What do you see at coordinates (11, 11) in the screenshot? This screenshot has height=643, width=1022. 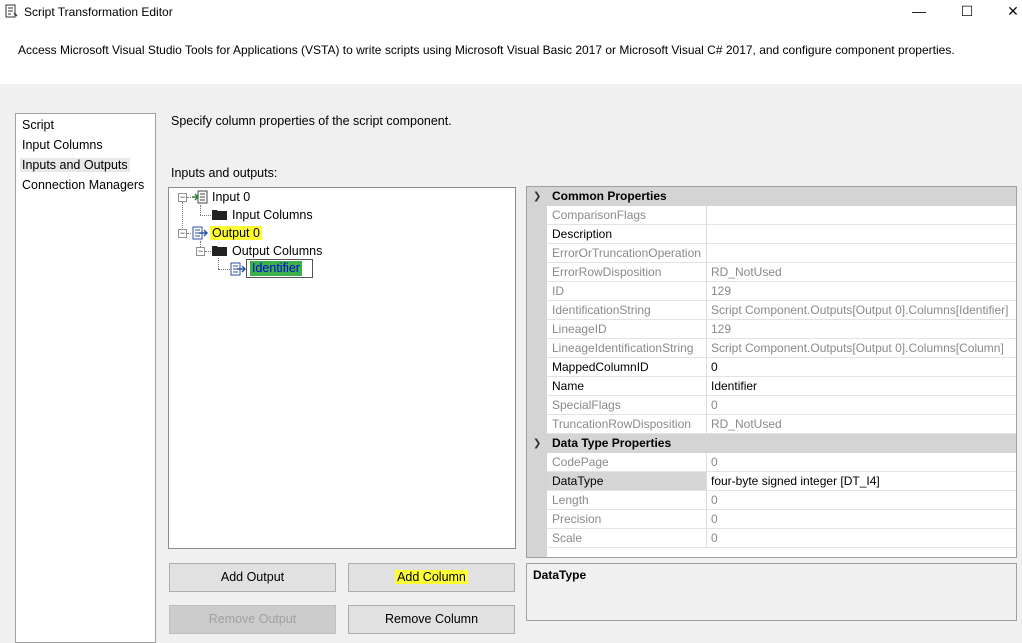 I see `script-editor-icon` at bounding box center [11, 11].